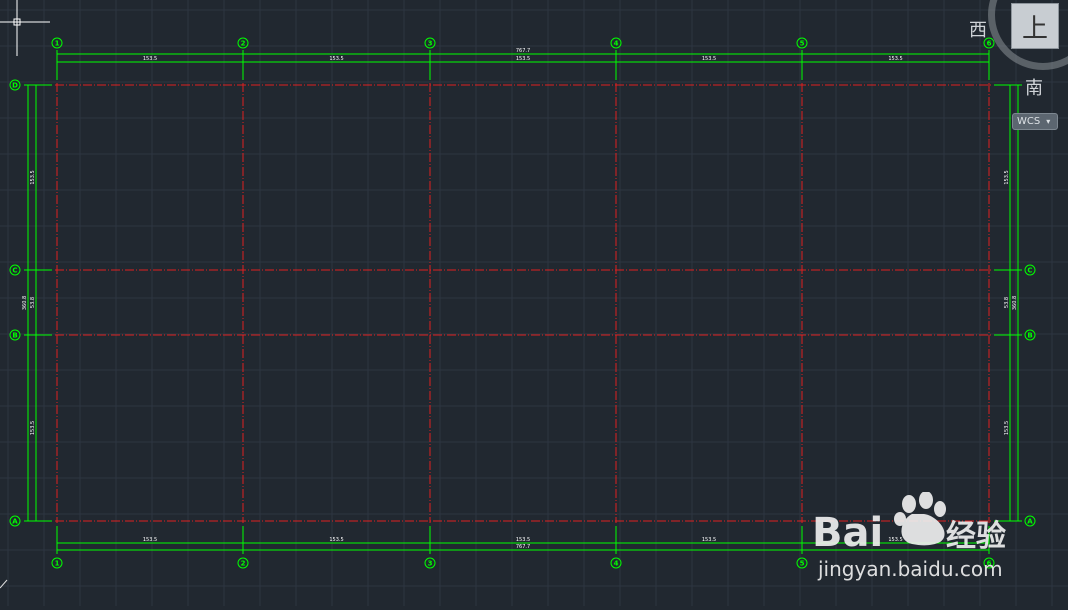 Image resolution: width=1068 pixels, height=610 pixels. I want to click on viewcube-top-face: 上, so click(1035, 26).